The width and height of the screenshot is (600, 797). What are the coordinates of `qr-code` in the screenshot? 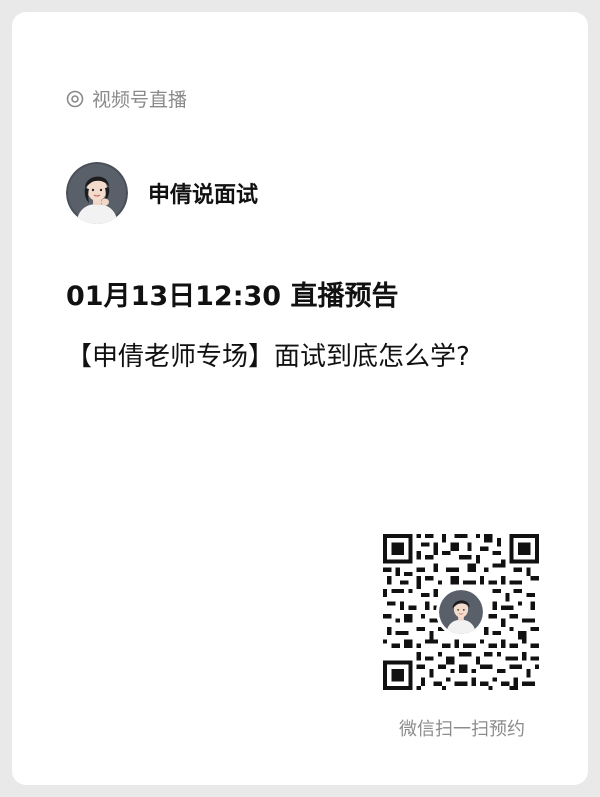 It's located at (461, 612).